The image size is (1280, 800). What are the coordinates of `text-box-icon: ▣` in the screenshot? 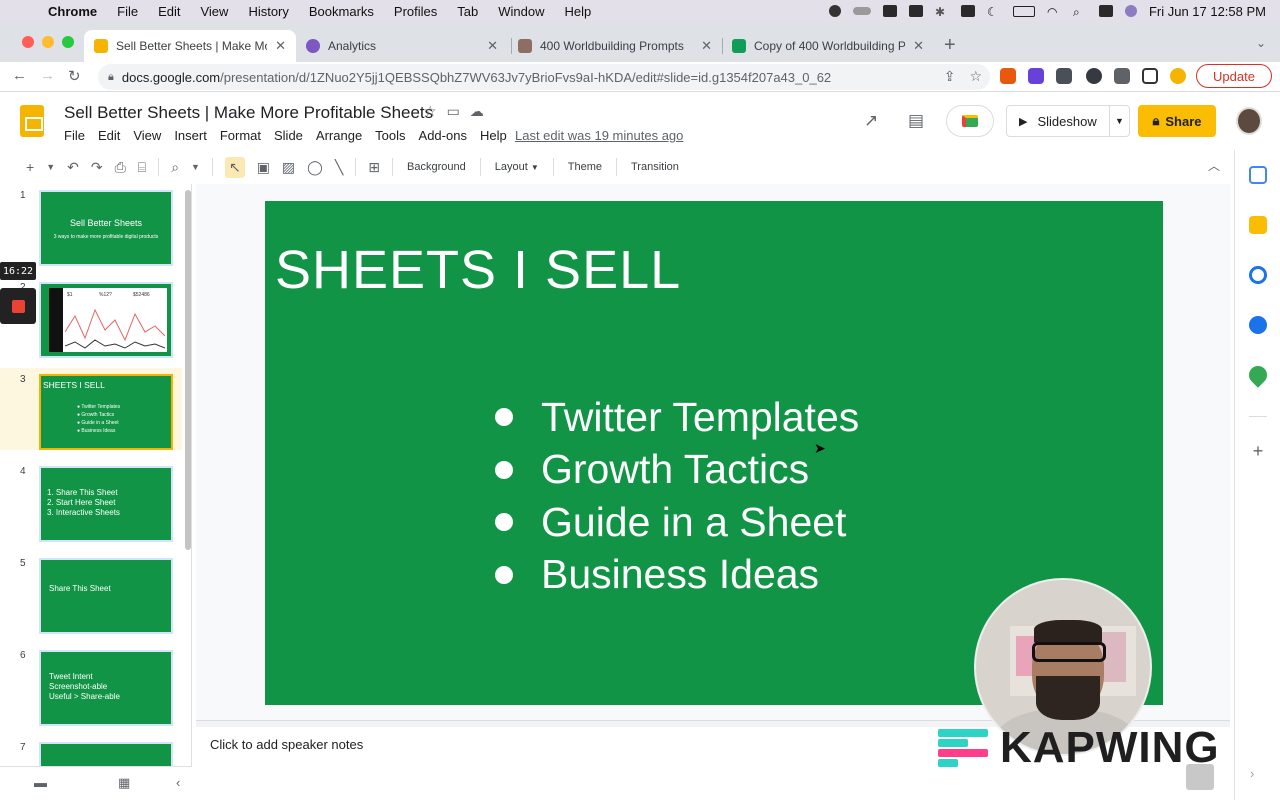 It's located at (263, 167).